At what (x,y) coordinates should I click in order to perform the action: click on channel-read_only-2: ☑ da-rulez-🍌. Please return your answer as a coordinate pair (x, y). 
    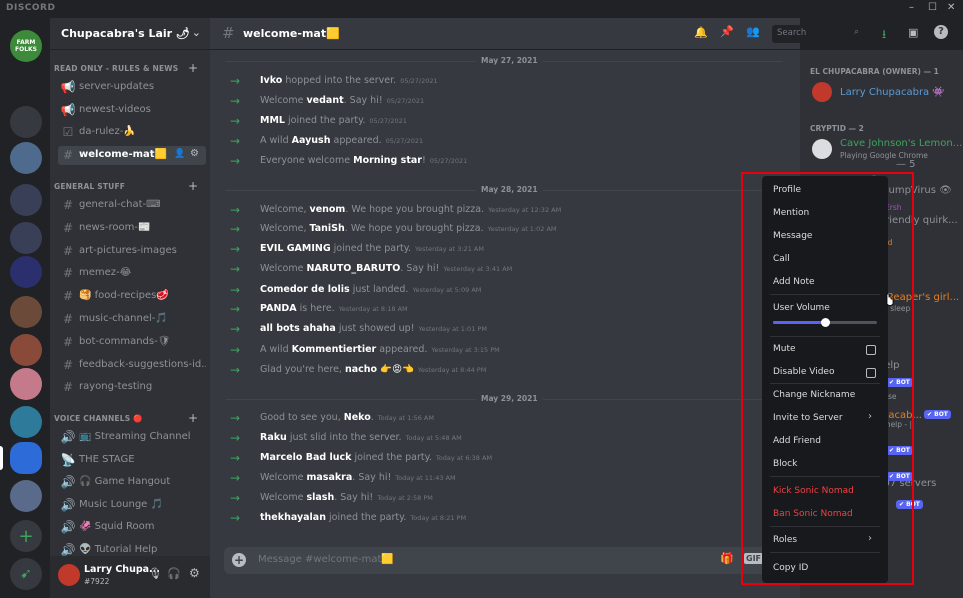
    Looking at the image, I should click on (132, 132).